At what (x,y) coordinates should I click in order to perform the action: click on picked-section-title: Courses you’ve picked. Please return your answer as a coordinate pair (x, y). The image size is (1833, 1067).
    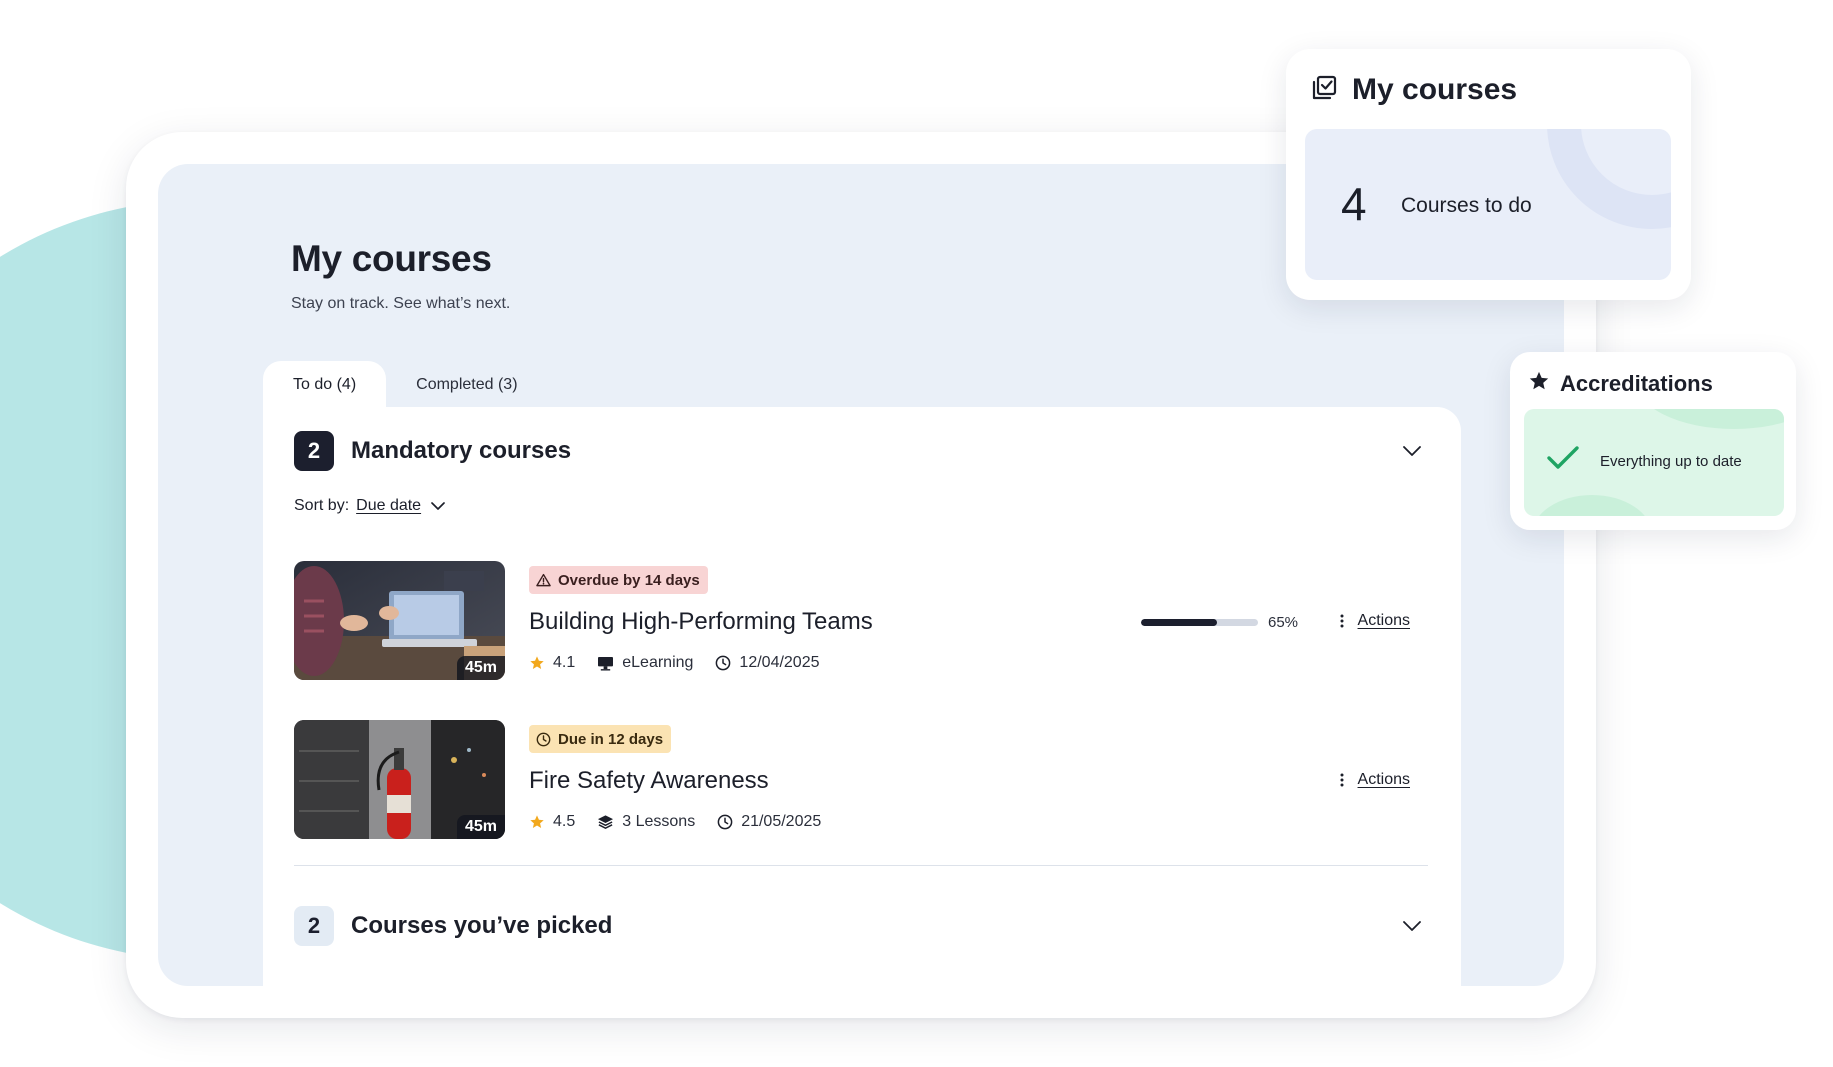
    Looking at the image, I should click on (482, 925).